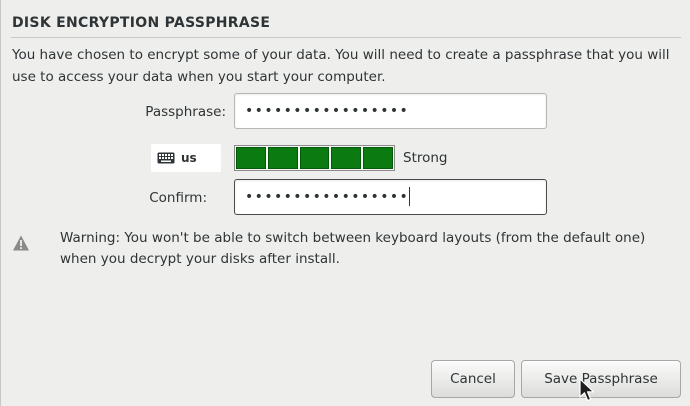  What do you see at coordinates (327, 197) in the screenshot?
I see `confirm-value: •••••••••••••••••` at bounding box center [327, 197].